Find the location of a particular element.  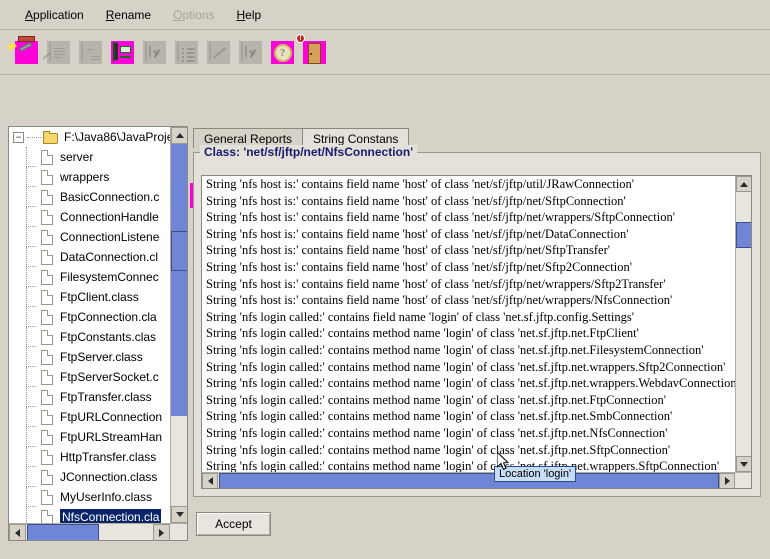

list-scroll-up-button is located at coordinates (743, 184).